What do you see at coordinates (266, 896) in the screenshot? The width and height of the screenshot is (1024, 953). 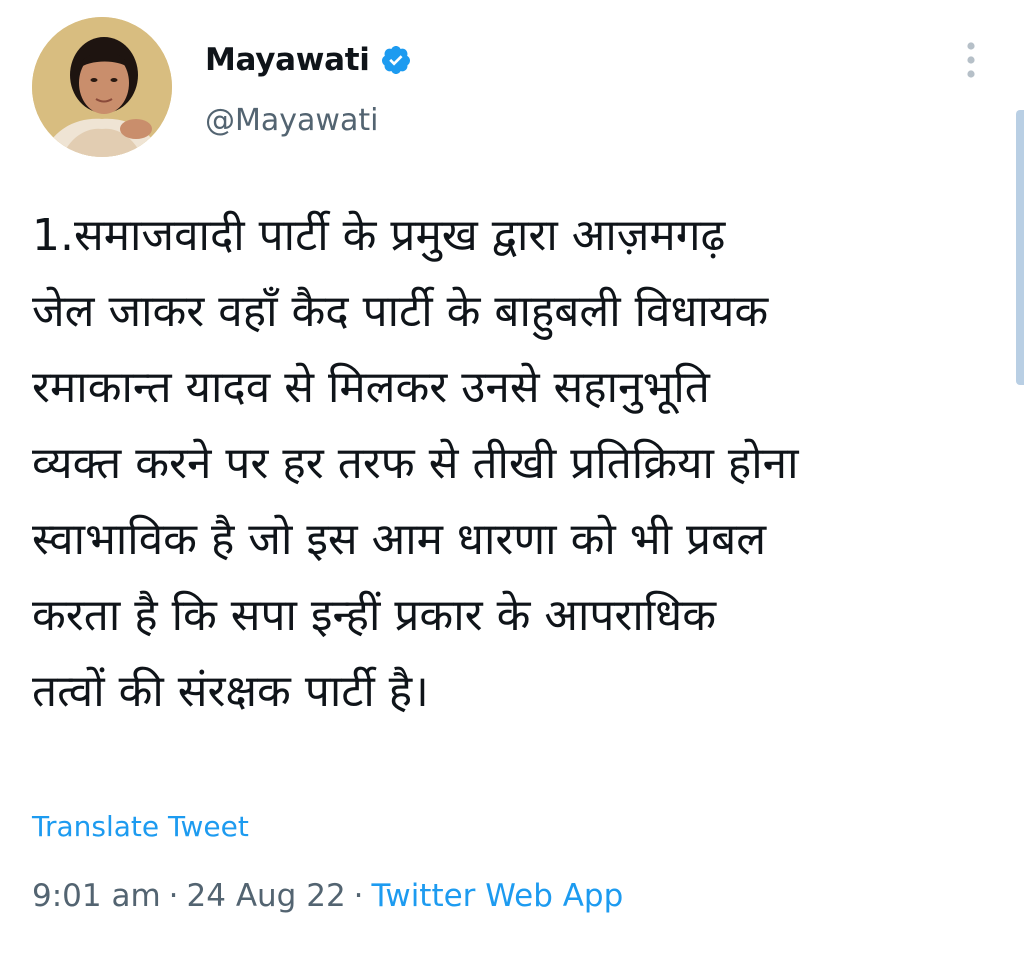 I see `tweet-date: 24 Aug 22` at bounding box center [266, 896].